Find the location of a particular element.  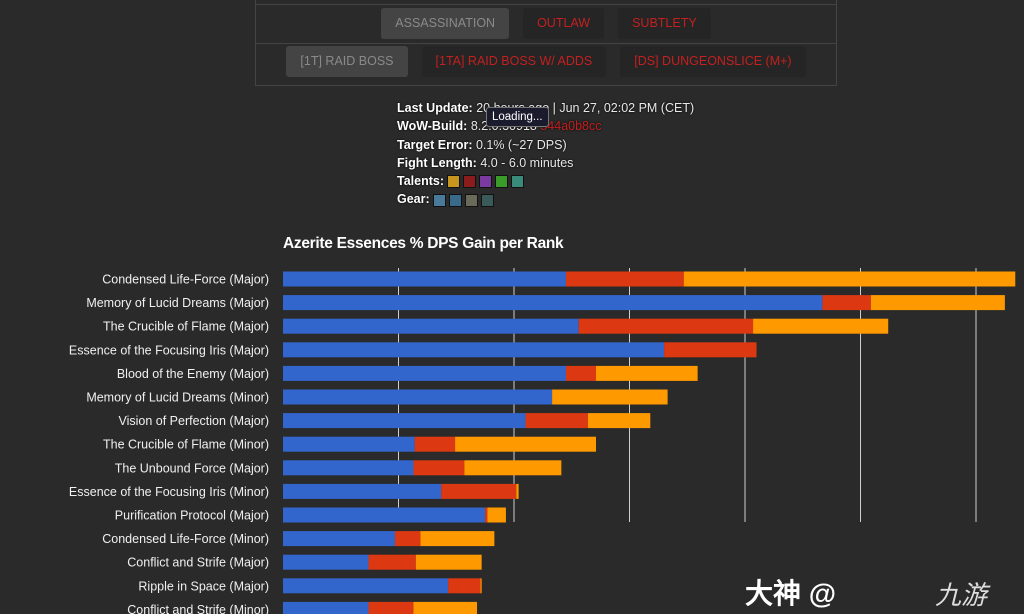

chart-title: Azerite Essences % DPS Gain per Rank is located at coordinates (423, 243).